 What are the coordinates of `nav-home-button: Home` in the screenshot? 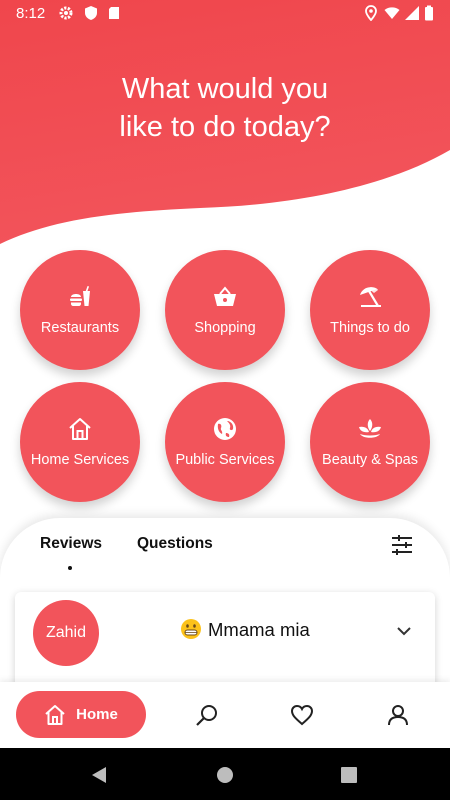 It's located at (81, 714).